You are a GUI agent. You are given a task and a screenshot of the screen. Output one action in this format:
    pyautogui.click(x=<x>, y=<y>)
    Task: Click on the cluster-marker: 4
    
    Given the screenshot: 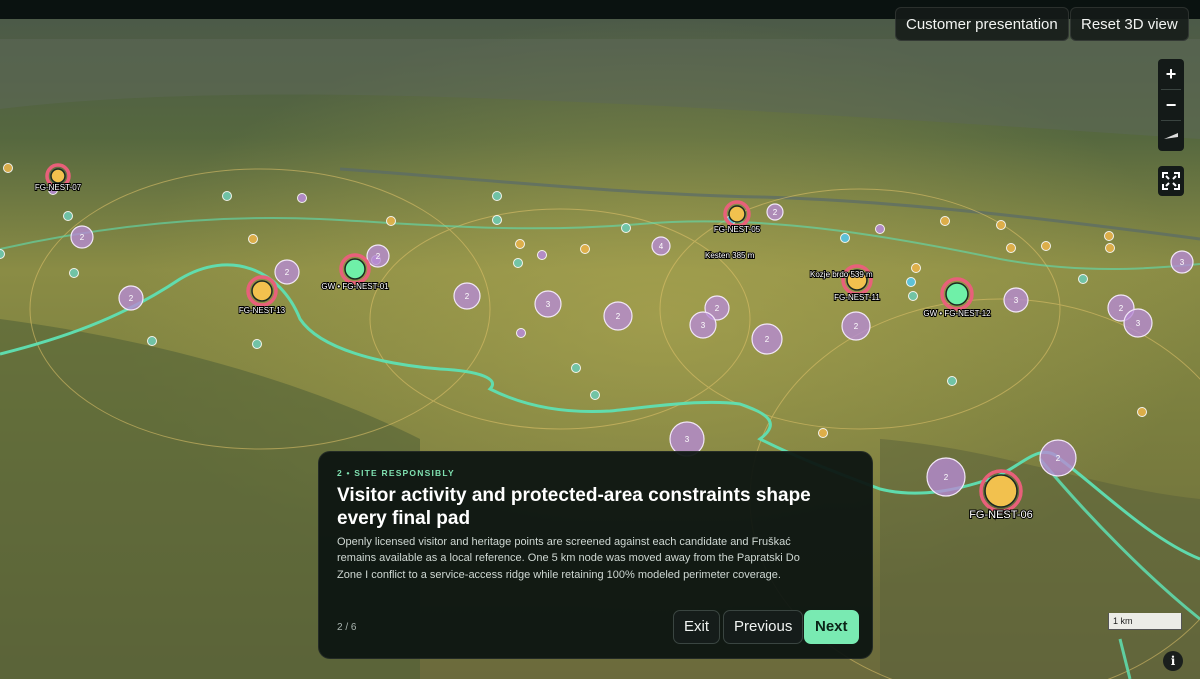 What is the action you would take?
    pyautogui.click(x=661, y=246)
    